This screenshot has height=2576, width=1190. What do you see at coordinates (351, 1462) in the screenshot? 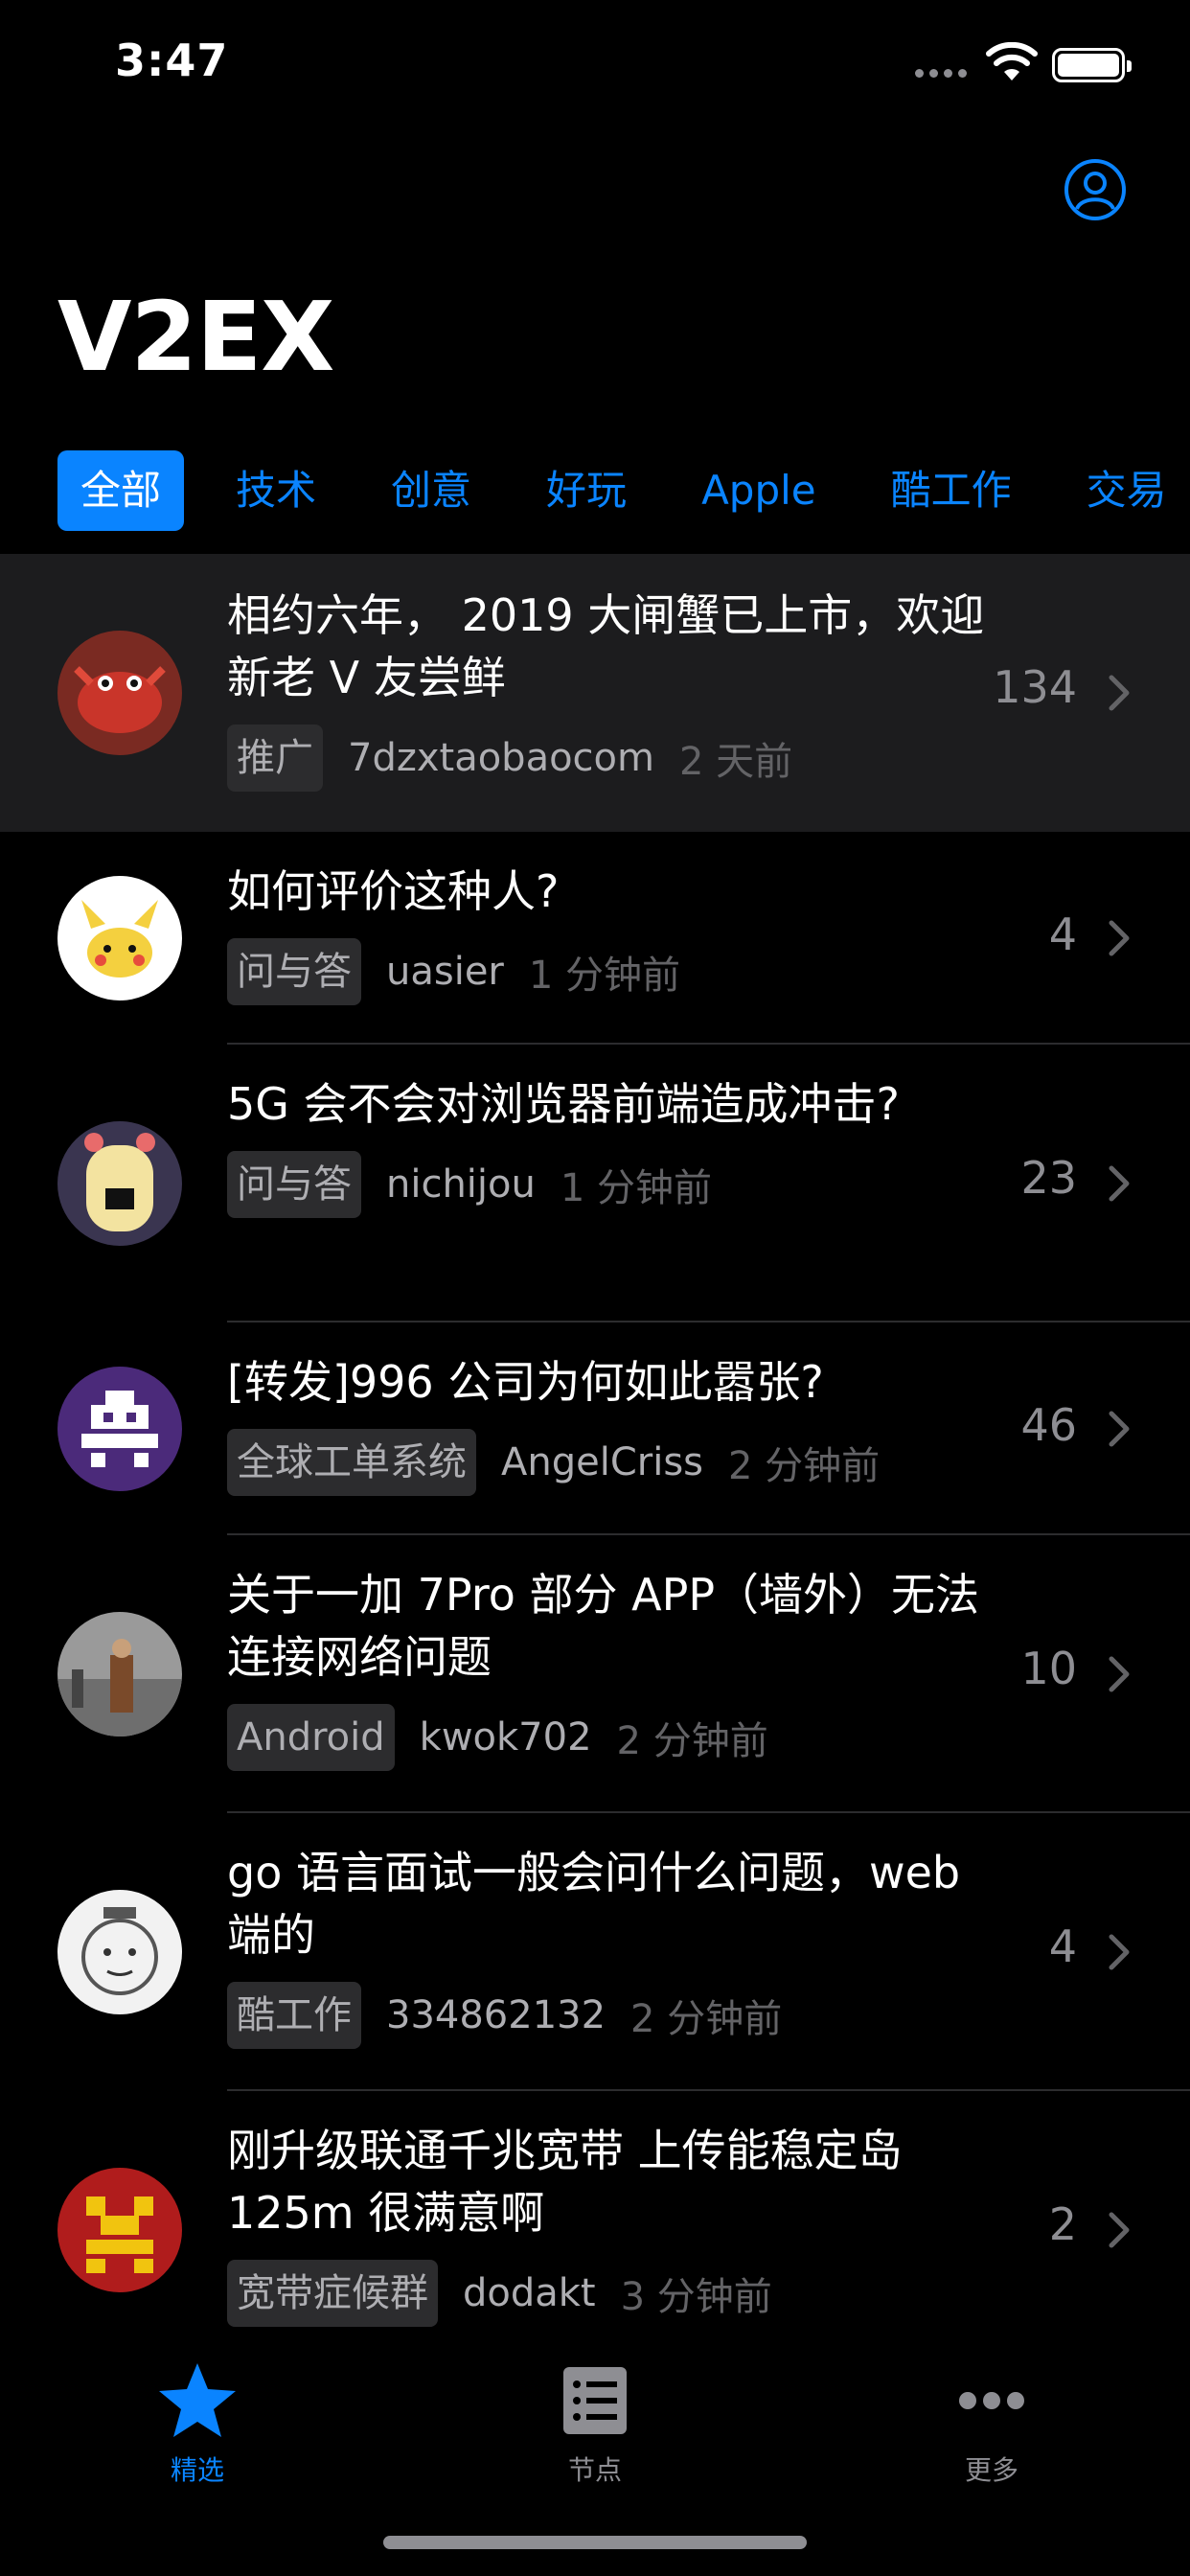
I see `node-badge: 全球工单系统` at bounding box center [351, 1462].